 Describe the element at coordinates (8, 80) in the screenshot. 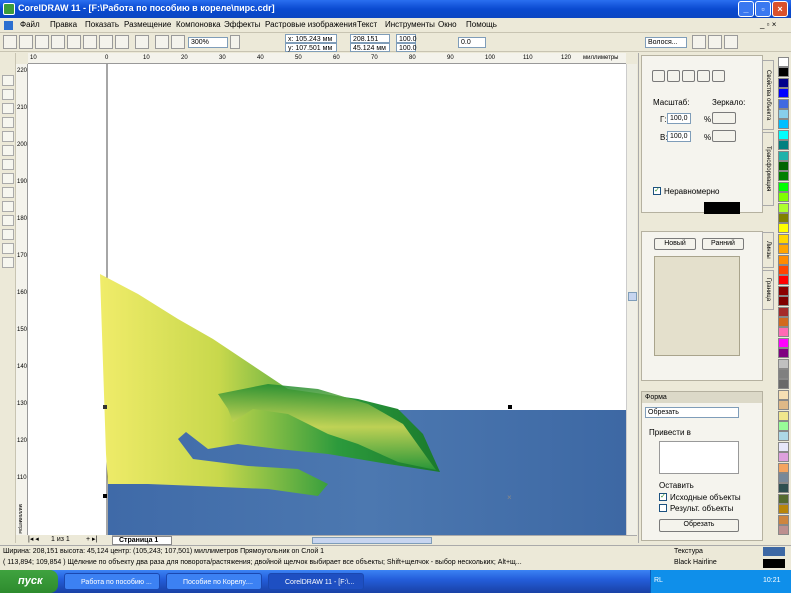

I see `pick-tool-icon` at that location.